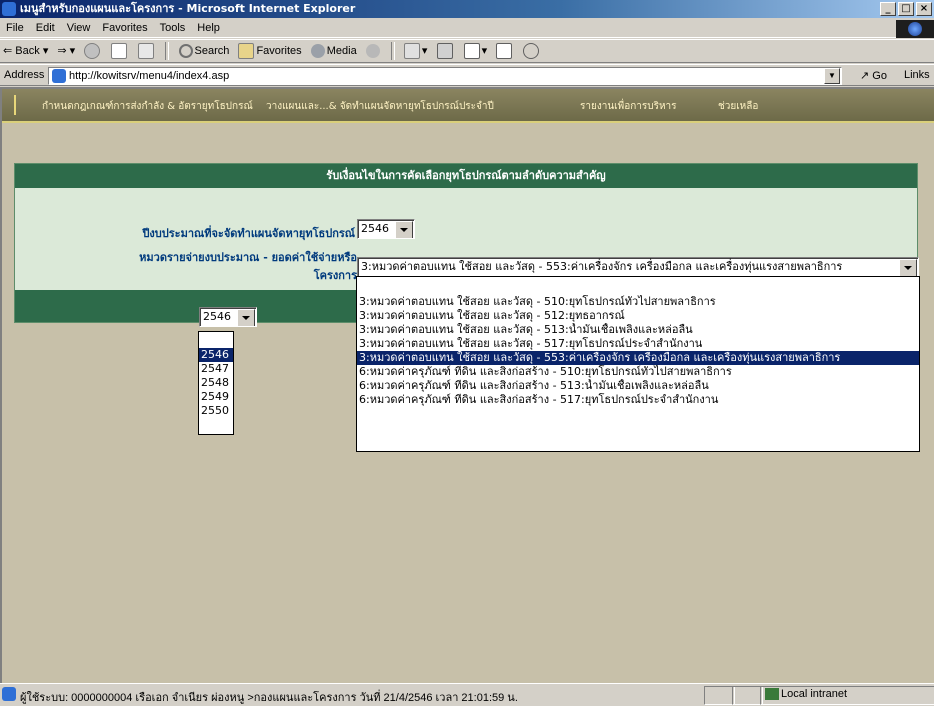  I want to click on ie-page-icon, so click(9, 9).